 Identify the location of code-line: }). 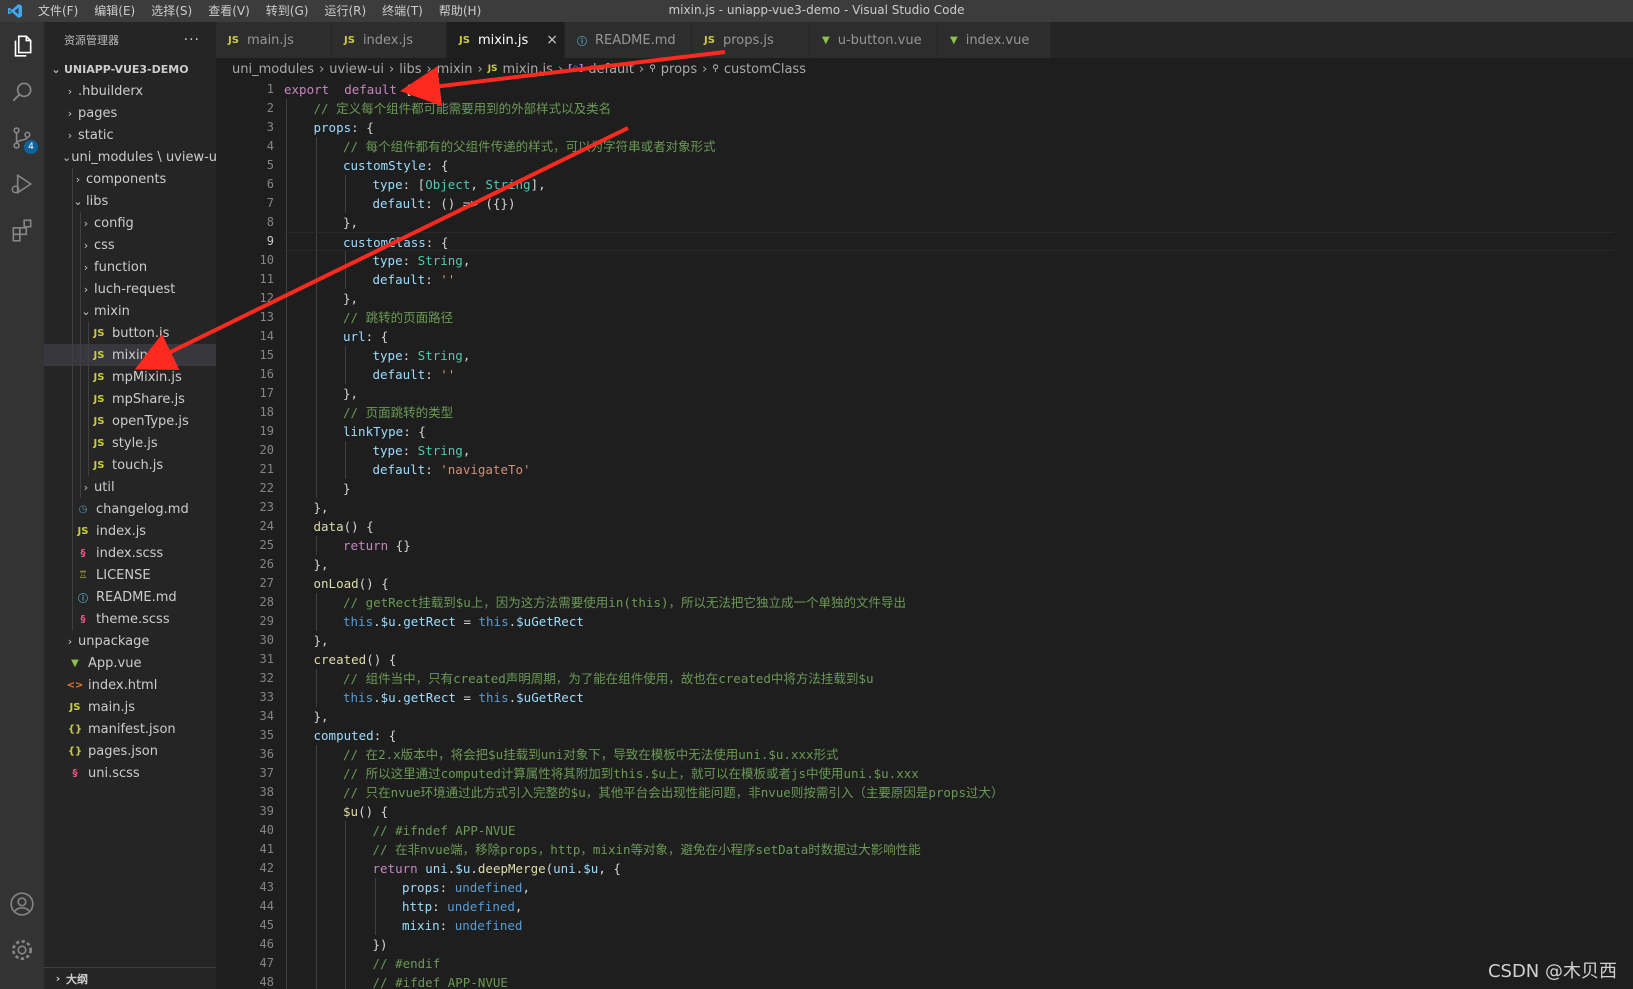
(949, 944).